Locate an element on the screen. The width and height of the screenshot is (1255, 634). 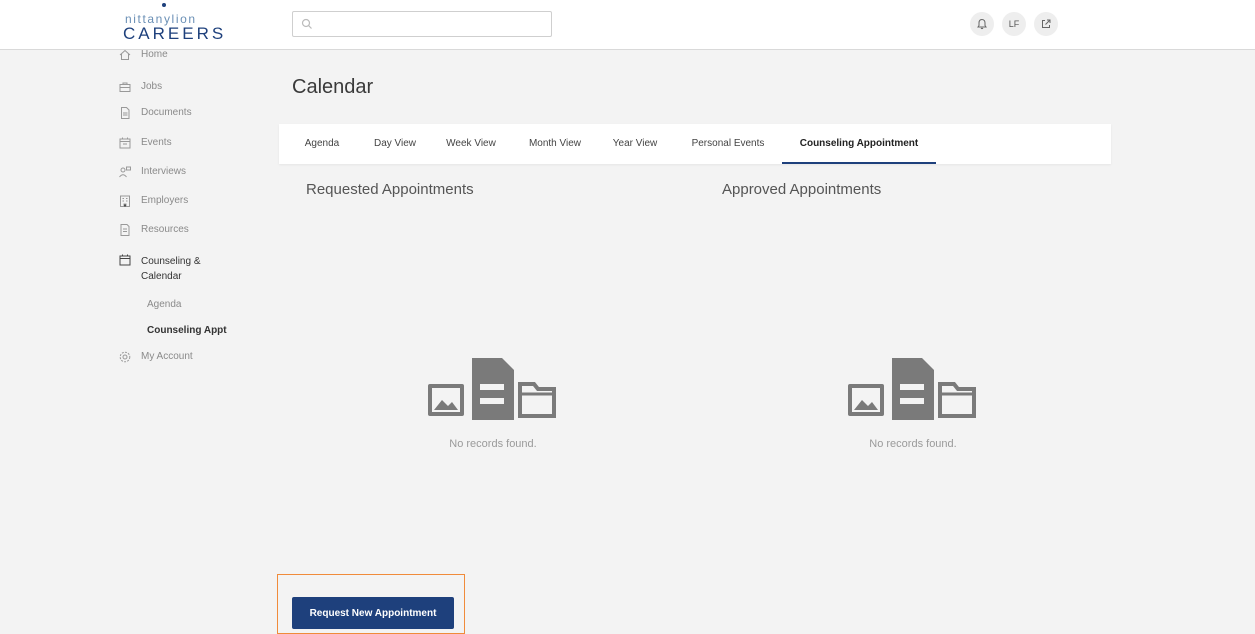
search-input is located at coordinates (422, 24).